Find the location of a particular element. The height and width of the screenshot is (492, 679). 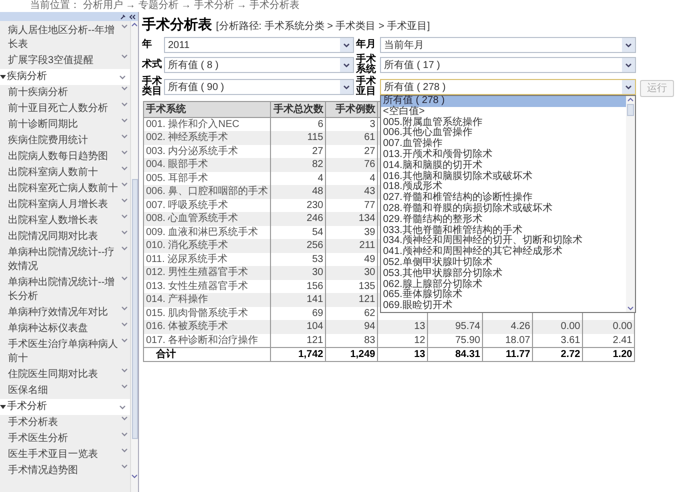

table-cell: 83 is located at coordinates (352, 340).